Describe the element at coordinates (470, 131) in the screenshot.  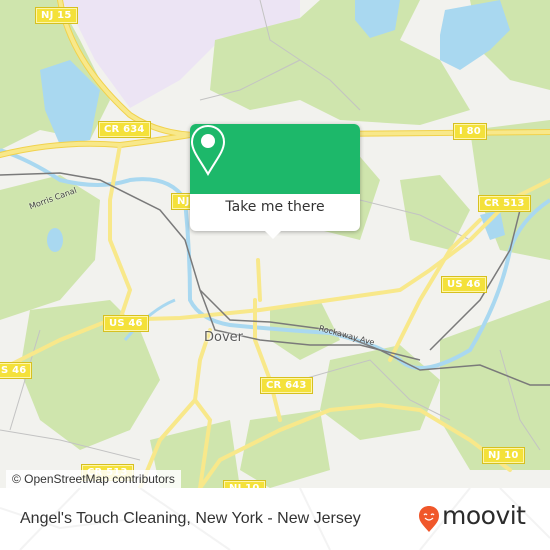
I see `road-shield-i80: I 80` at that location.